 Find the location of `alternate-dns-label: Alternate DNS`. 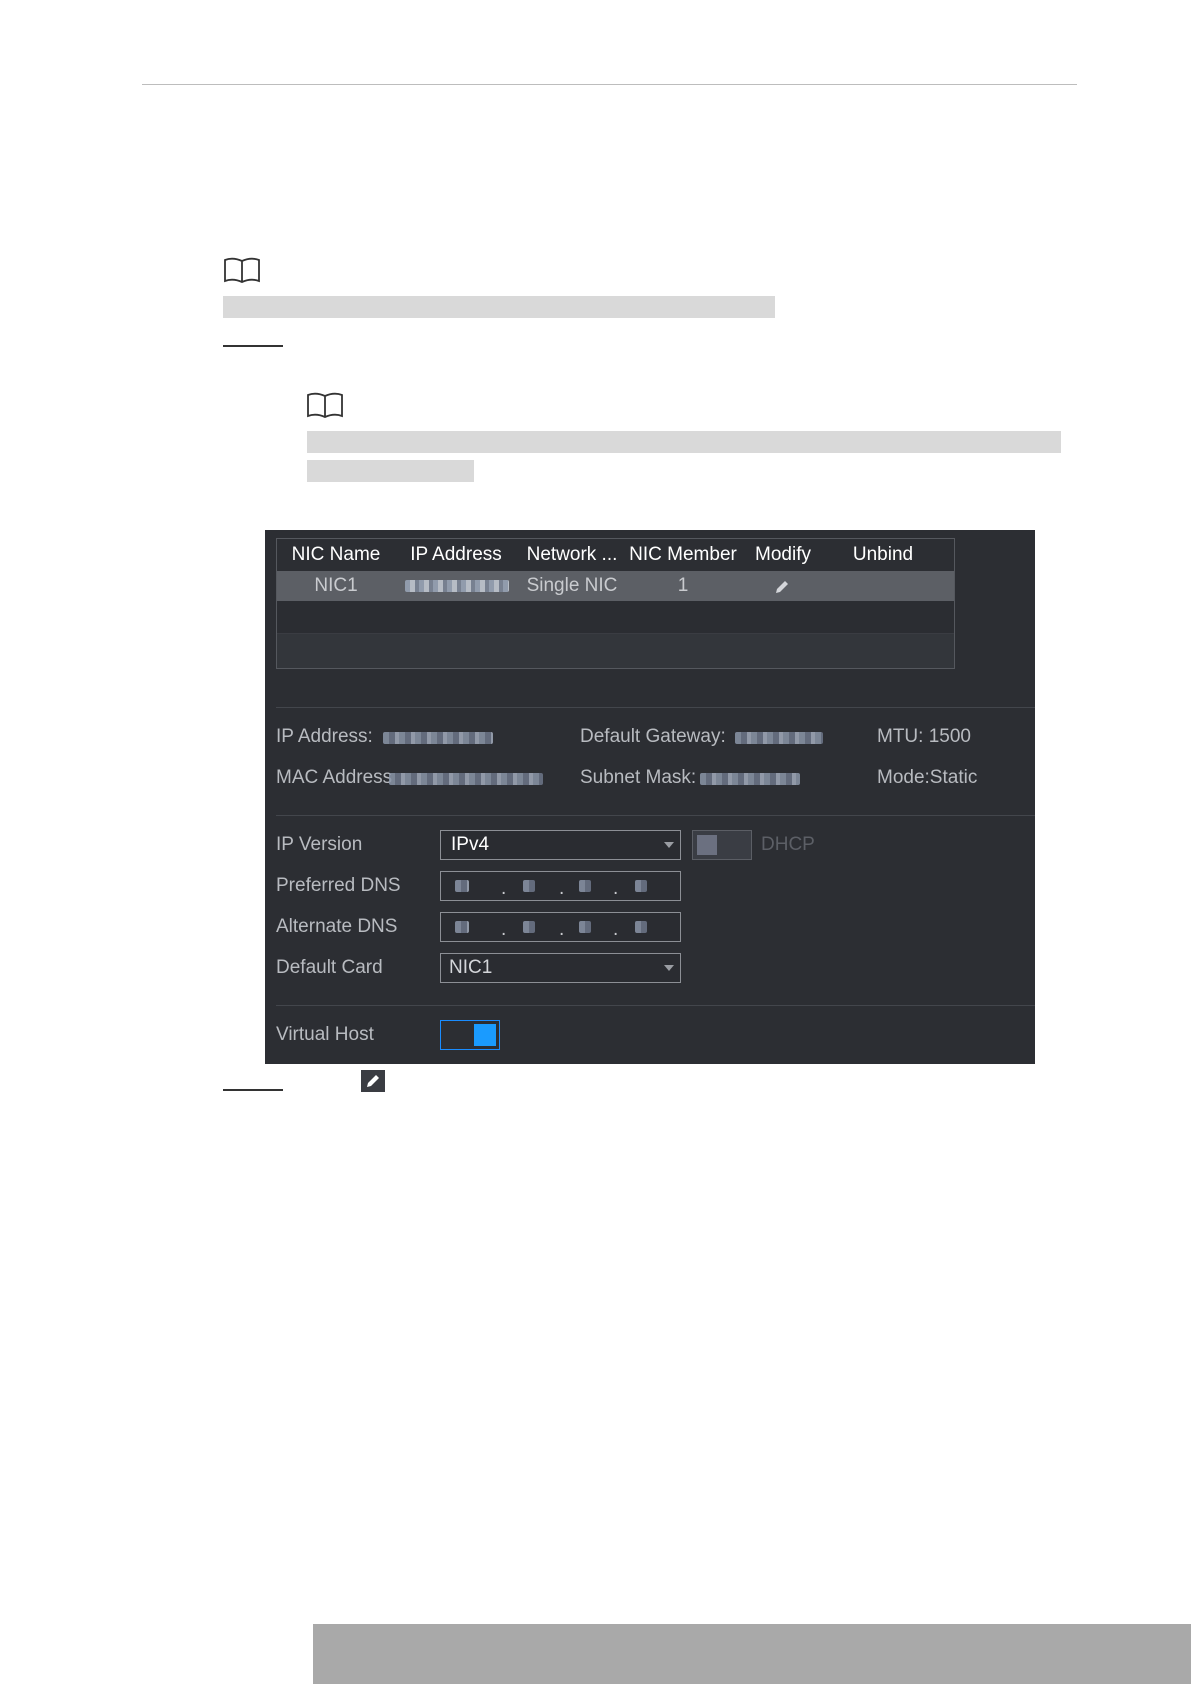

alternate-dns-label: Alternate DNS is located at coordinates (337, 926).